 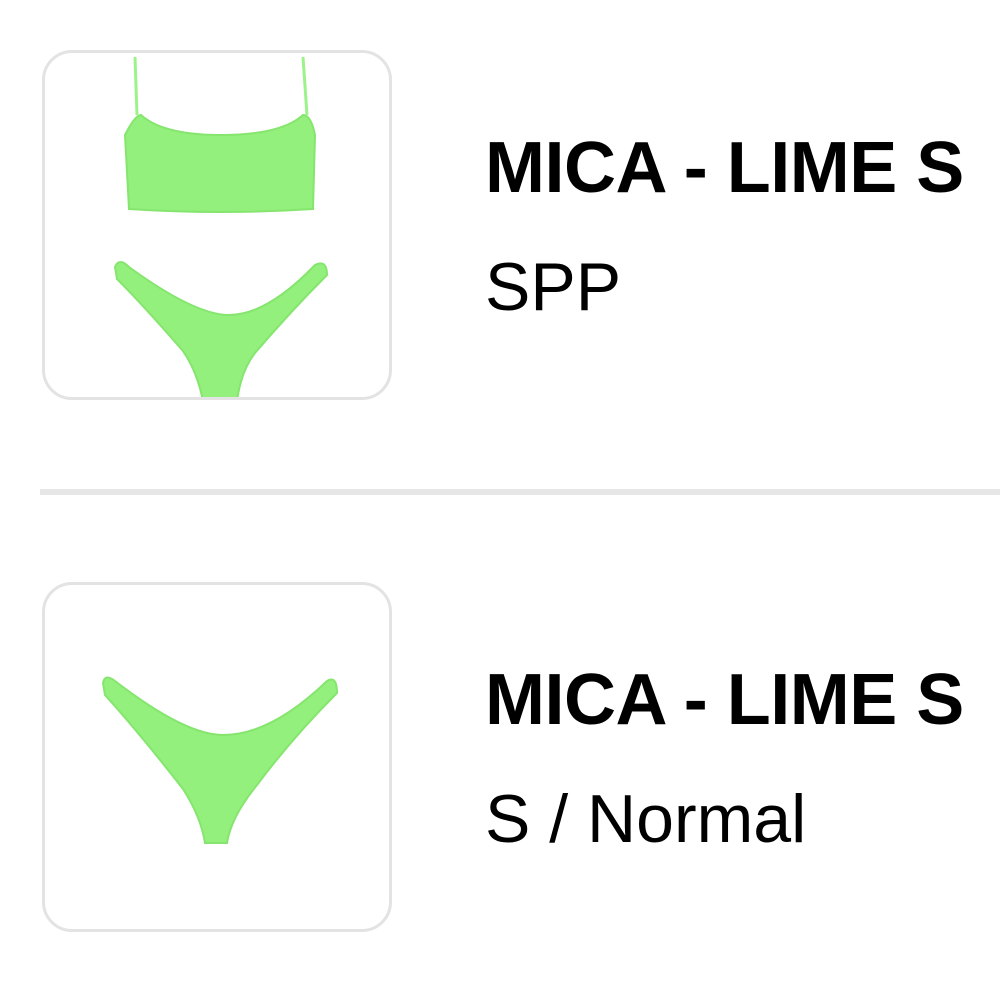 What do you see at coordinates (221, 226) in the screenshot?
I see `bikini-set-image` at bounding box center [221, 226].